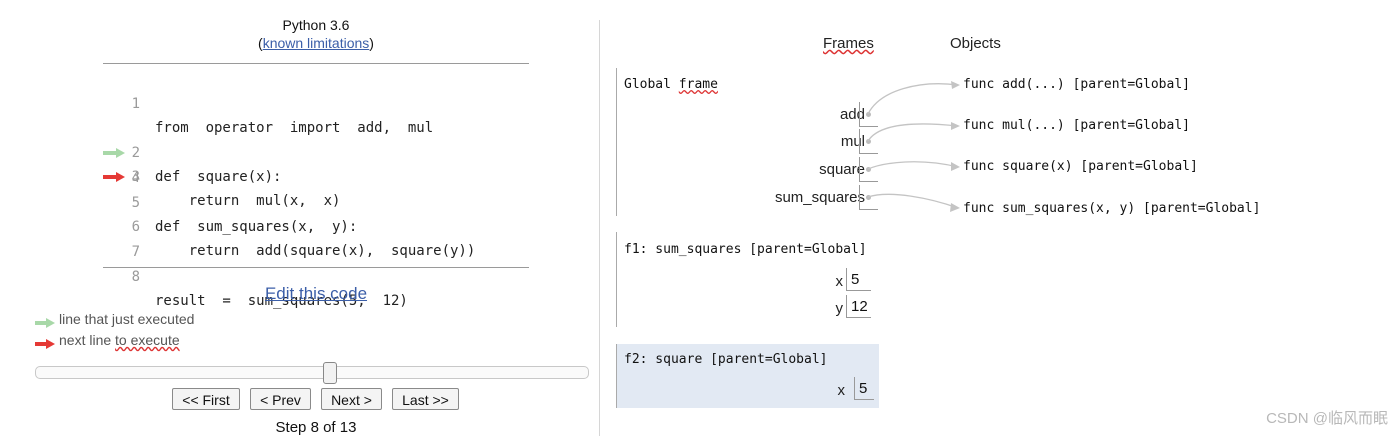 The height and width of the screenshot is (436, 1400). What do you see at coordinates (316, 275) in the screenshot?
I see `code-line-8: 8 result = sum_squares(5, 12)` at bounding box center [316, 275].